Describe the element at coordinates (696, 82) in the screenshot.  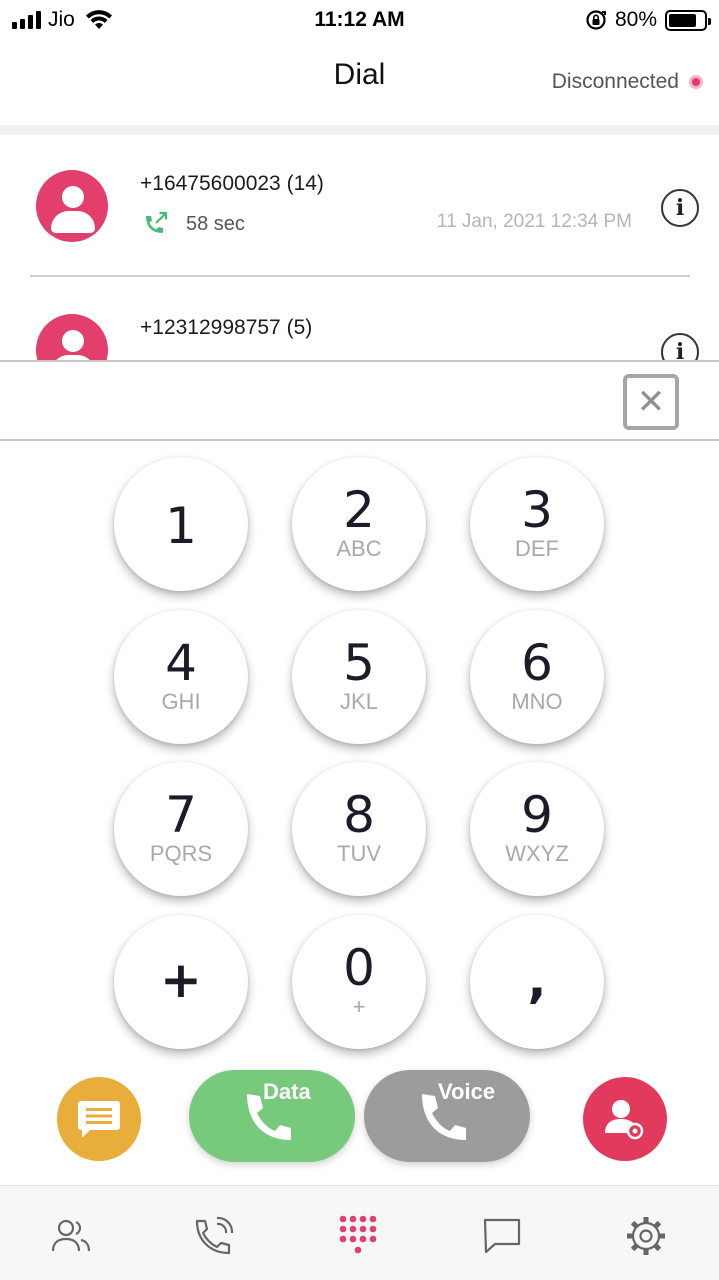
I see `status-dot-icon` at that location.